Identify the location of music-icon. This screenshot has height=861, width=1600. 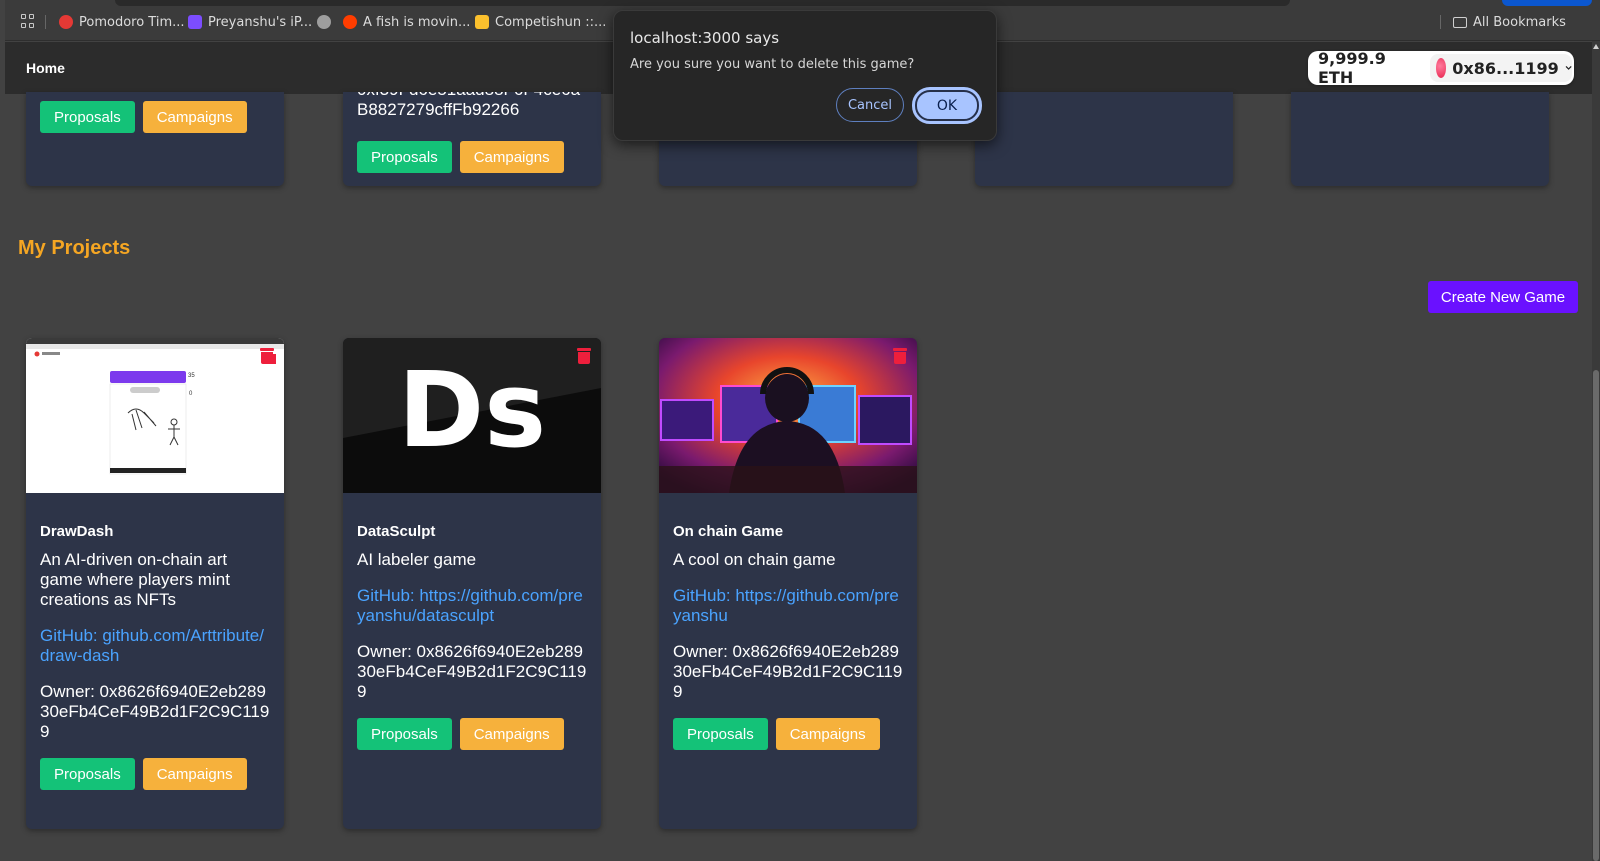
(350, 22).